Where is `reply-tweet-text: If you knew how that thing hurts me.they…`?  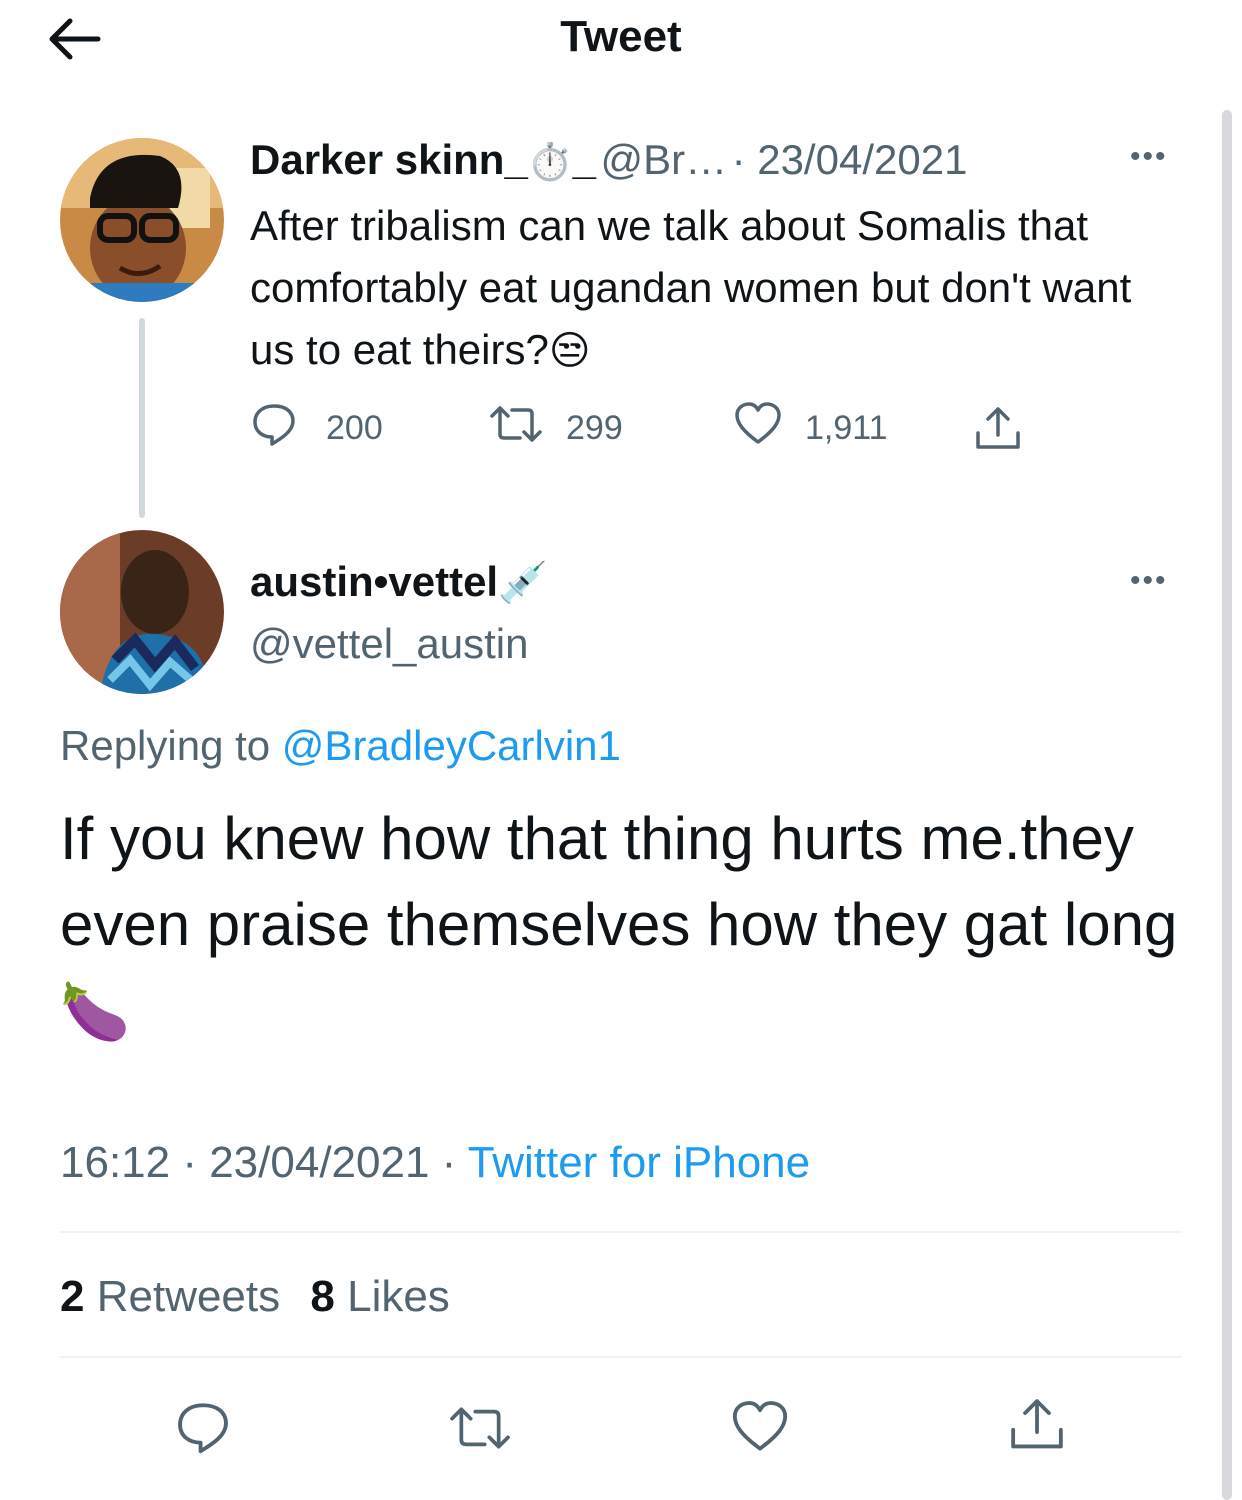 reply-tweet-text: If you knew how that thing hurts me.they… is located at coordinates (619, 881).